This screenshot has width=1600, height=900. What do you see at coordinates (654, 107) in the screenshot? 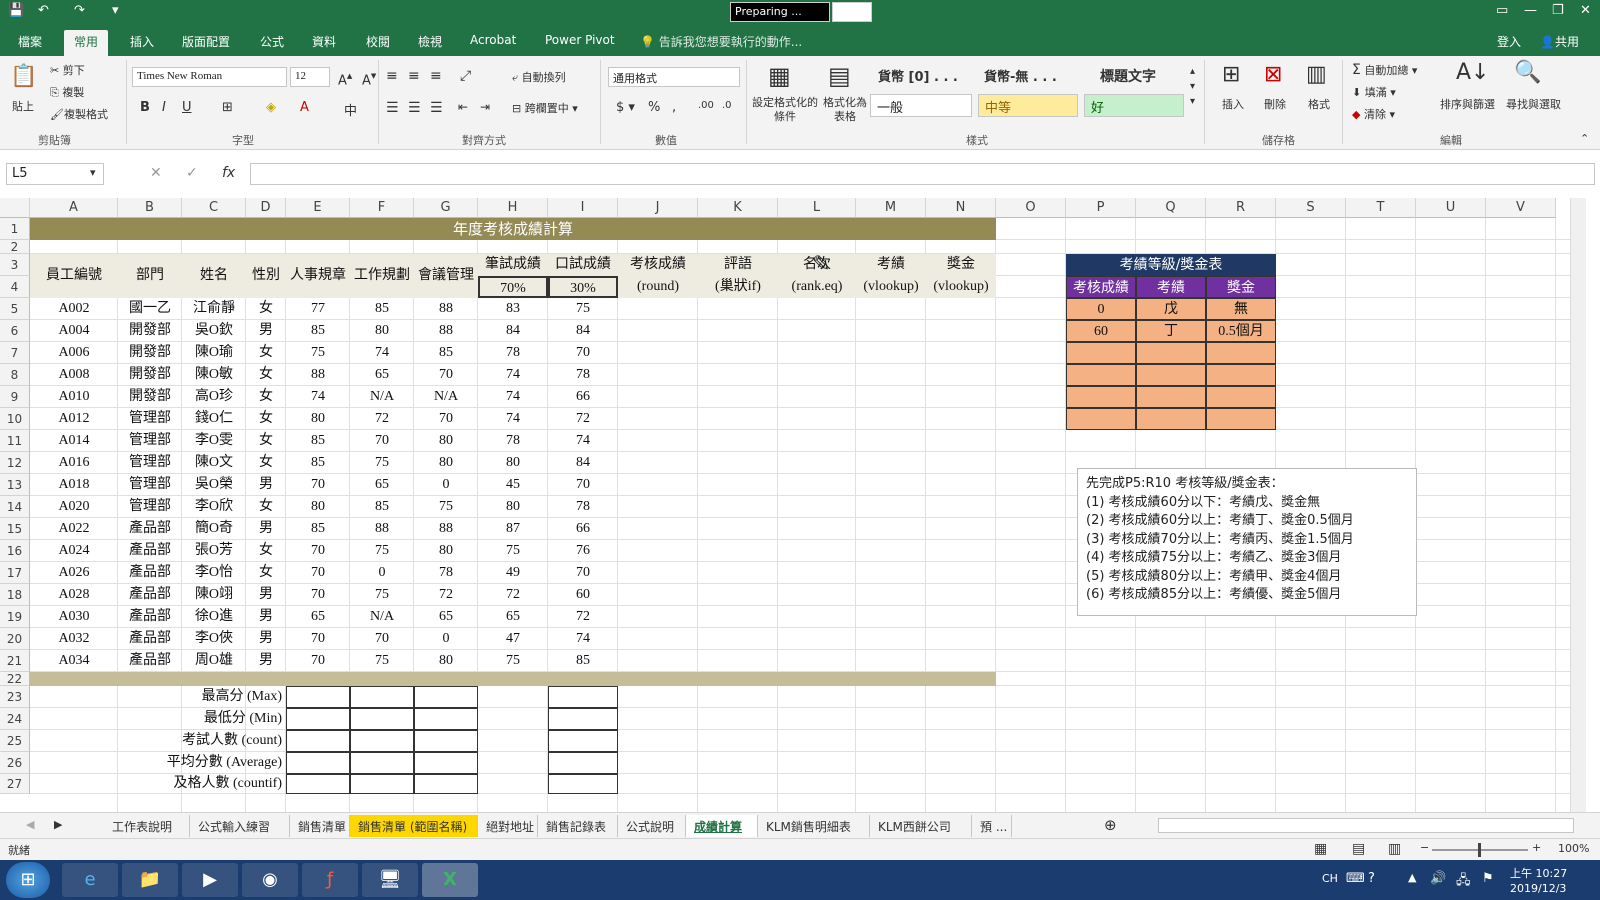
I see `percent-icon: %` at bounding box center [654, 107].